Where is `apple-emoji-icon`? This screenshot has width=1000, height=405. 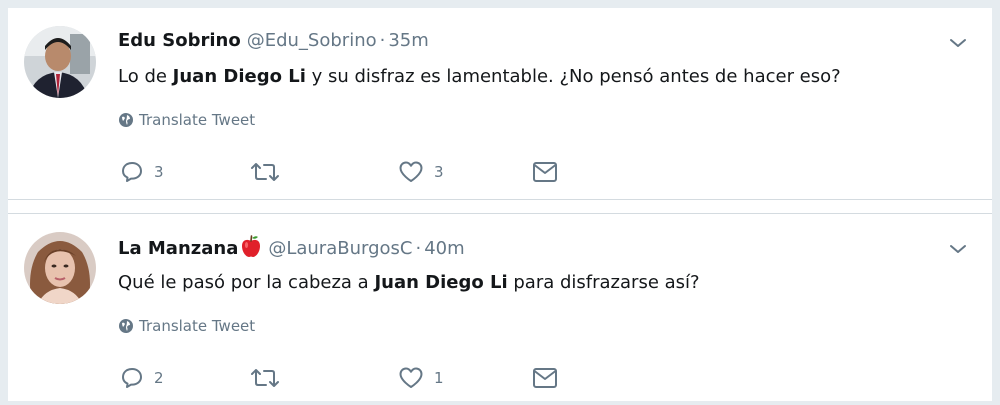 apple-emoji-icon is located at coordinates (251, 246).